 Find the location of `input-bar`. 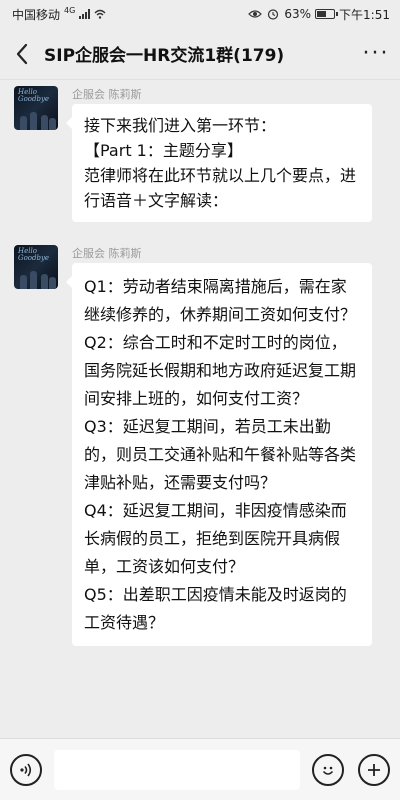

input-bar is located at coordinates (200, 769).